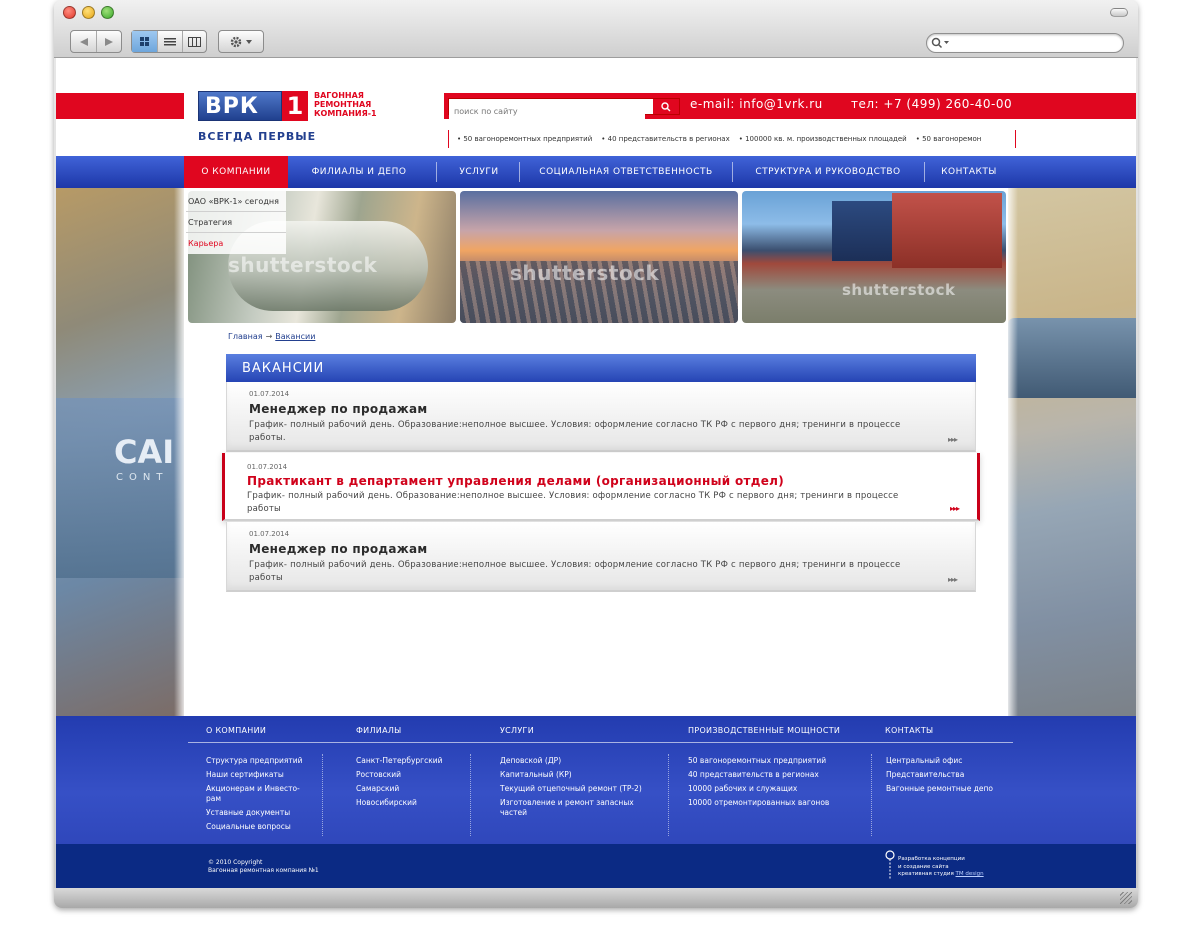 This screenshot has width=1200, height=950. I want to click on background-photo-right, so click(1072, 452).